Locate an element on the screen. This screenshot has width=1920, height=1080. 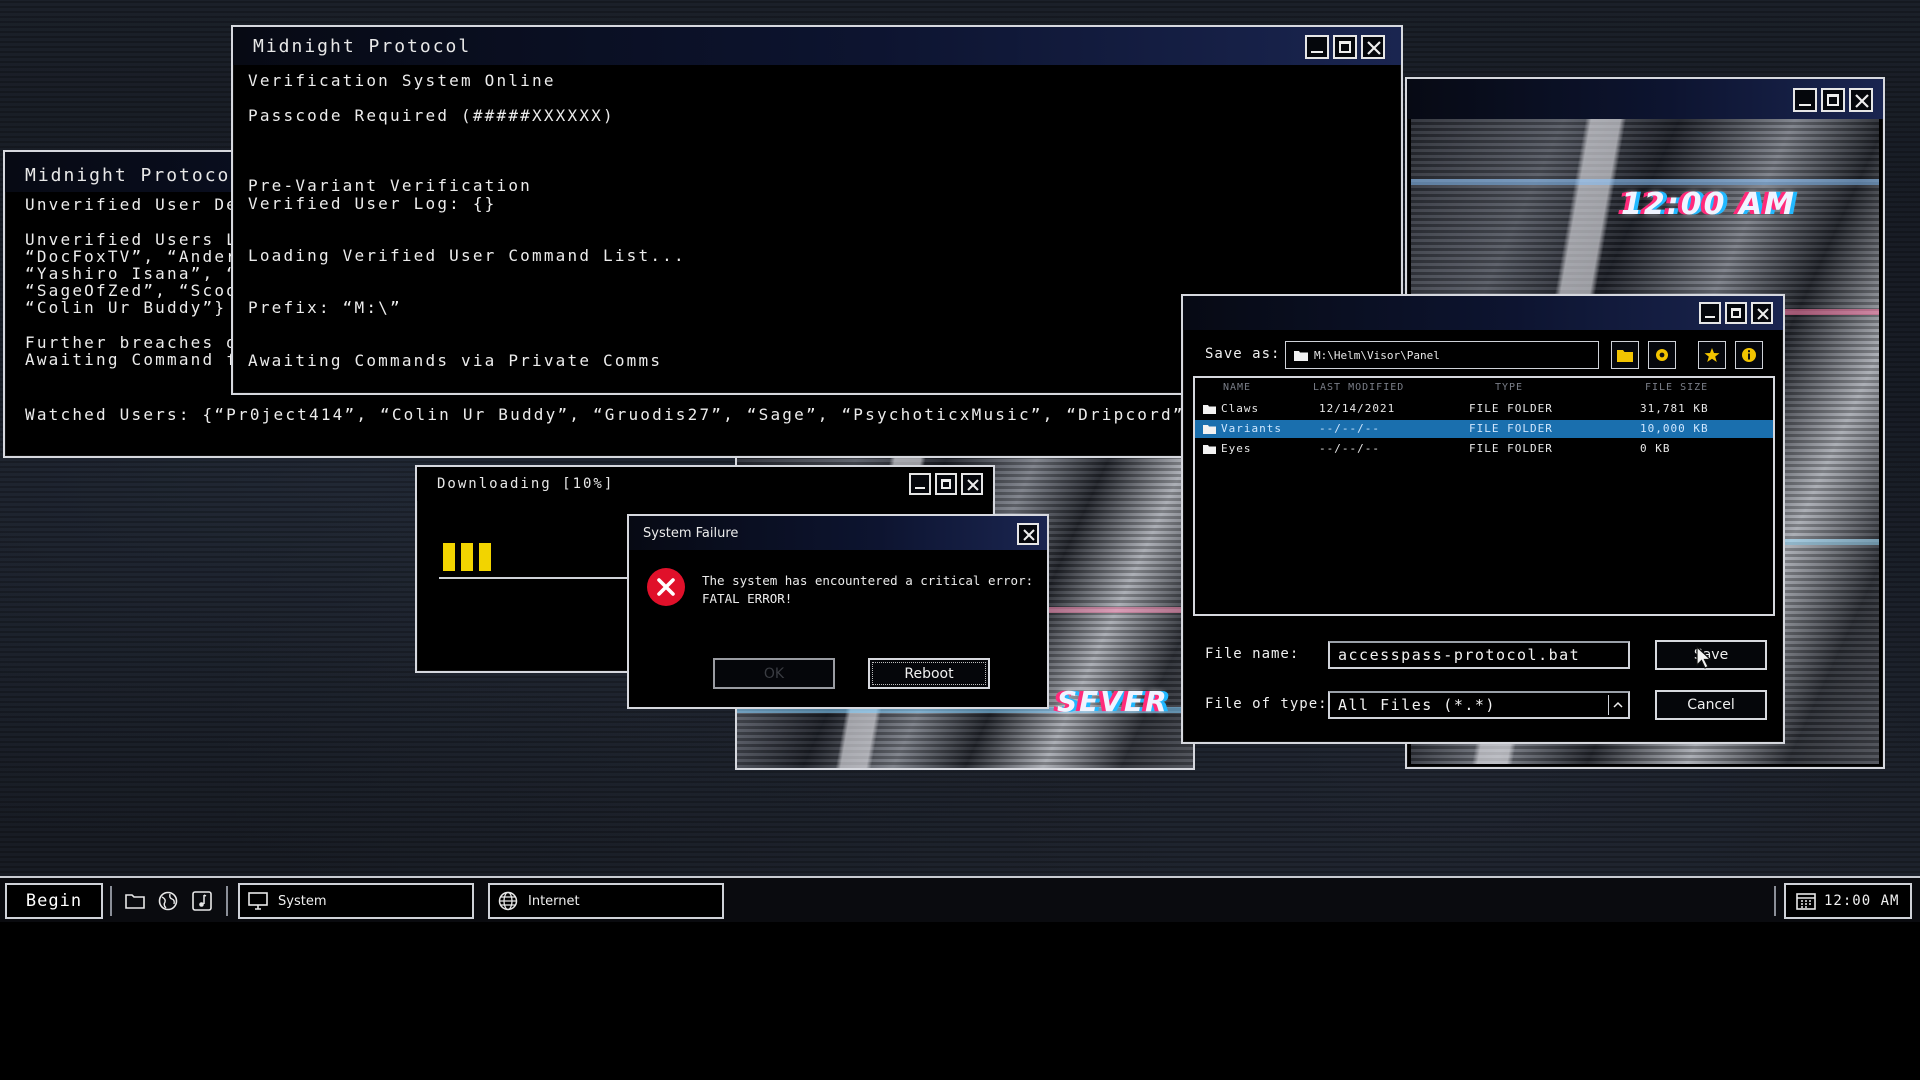
progress-fill is located at coordinates (467, 557).